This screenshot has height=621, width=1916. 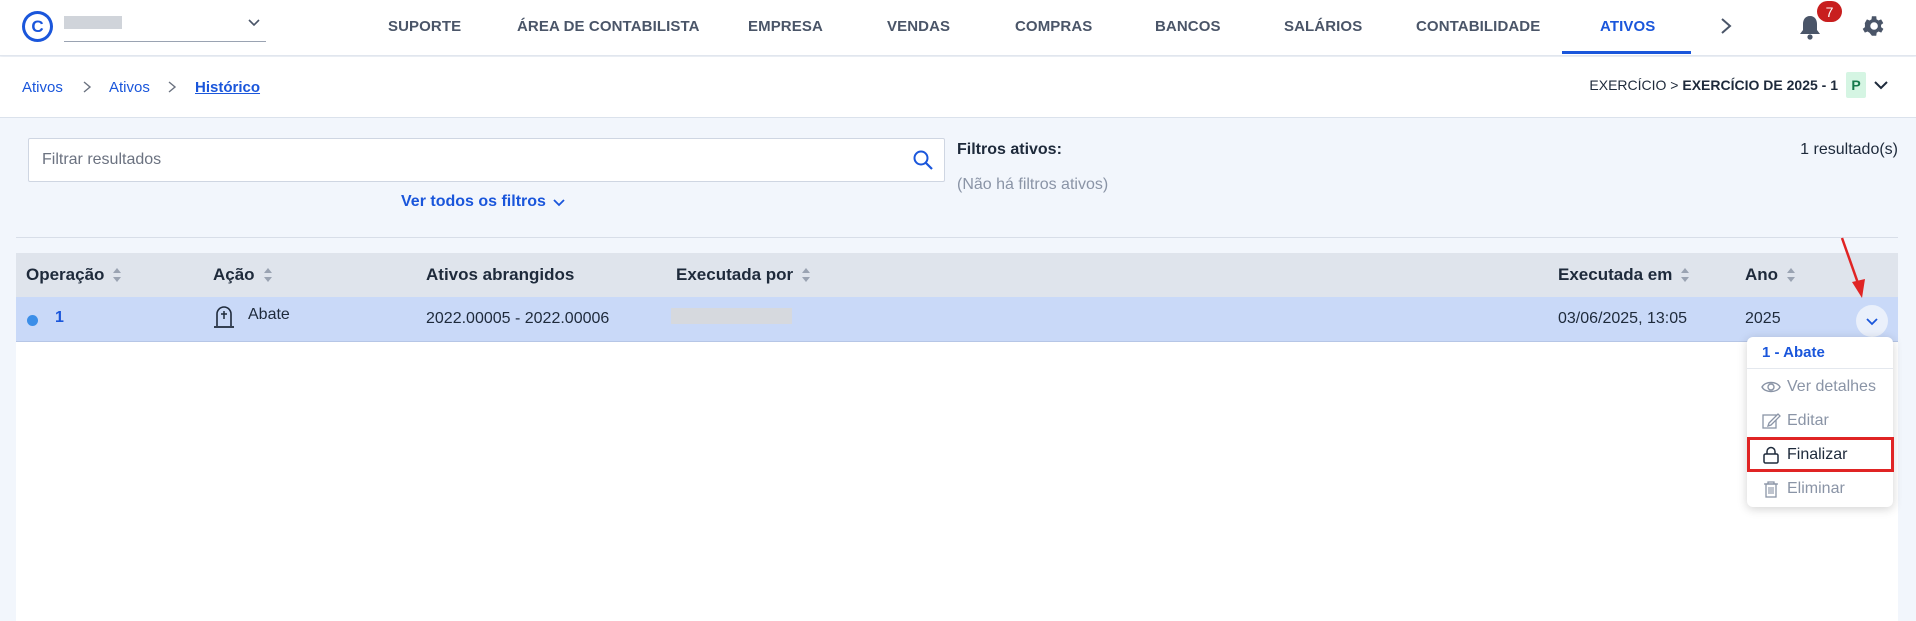 I want to click on column-header-acao: Ação, so click(x=243, y=275).